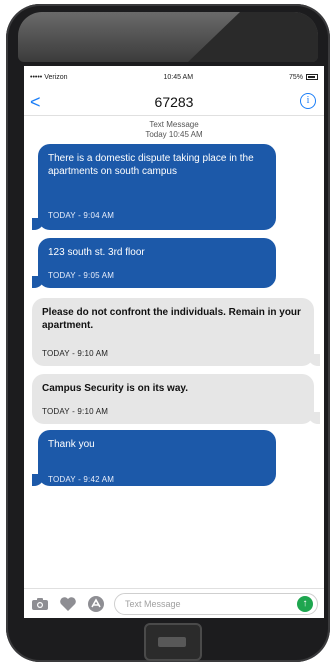 This screenshot has height=666, width=336. What do you see at coordinates (174, 134) in the screenshot?
I see `thread-timestamp: Today 10:45 AM` at bounding box center [174, 134].